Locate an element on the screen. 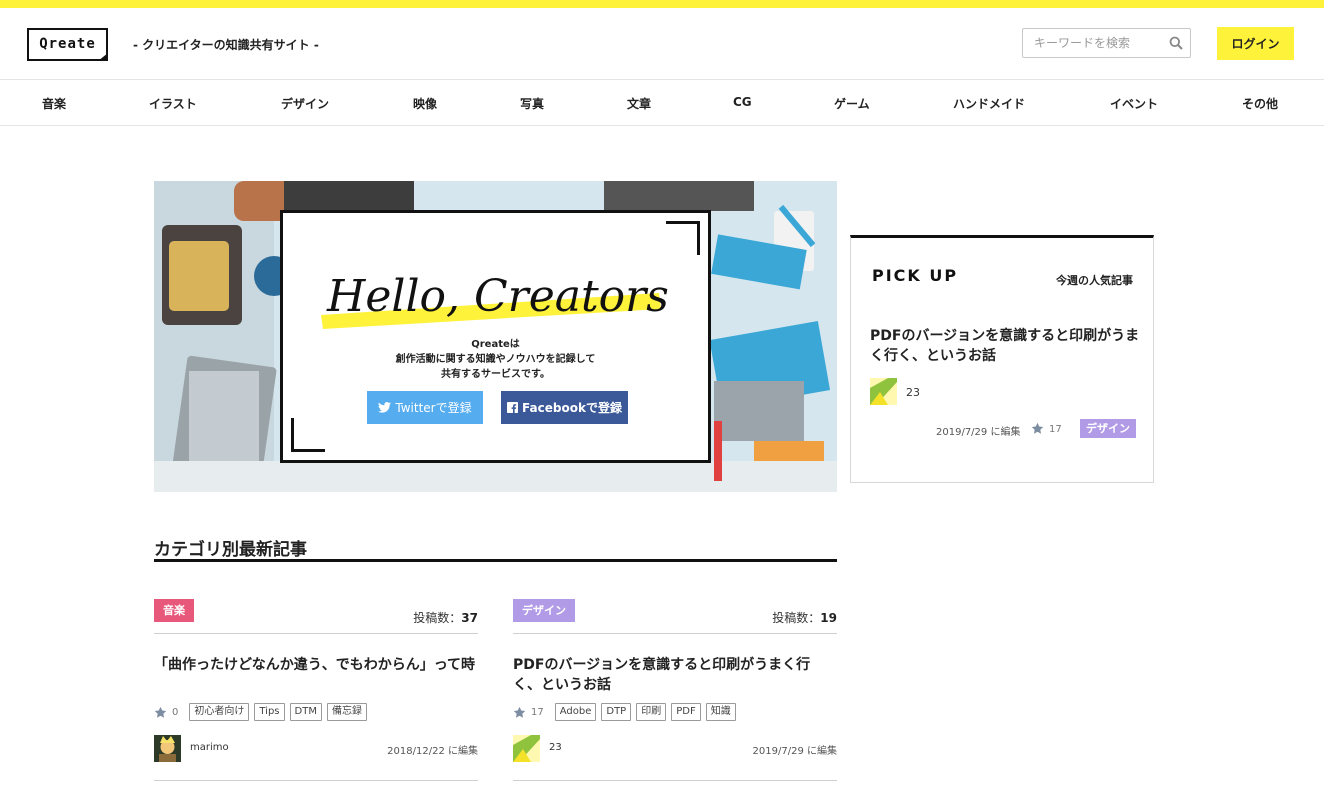  twitter-signup-button: Twitterで登録 is located at coordinates (425, 407).